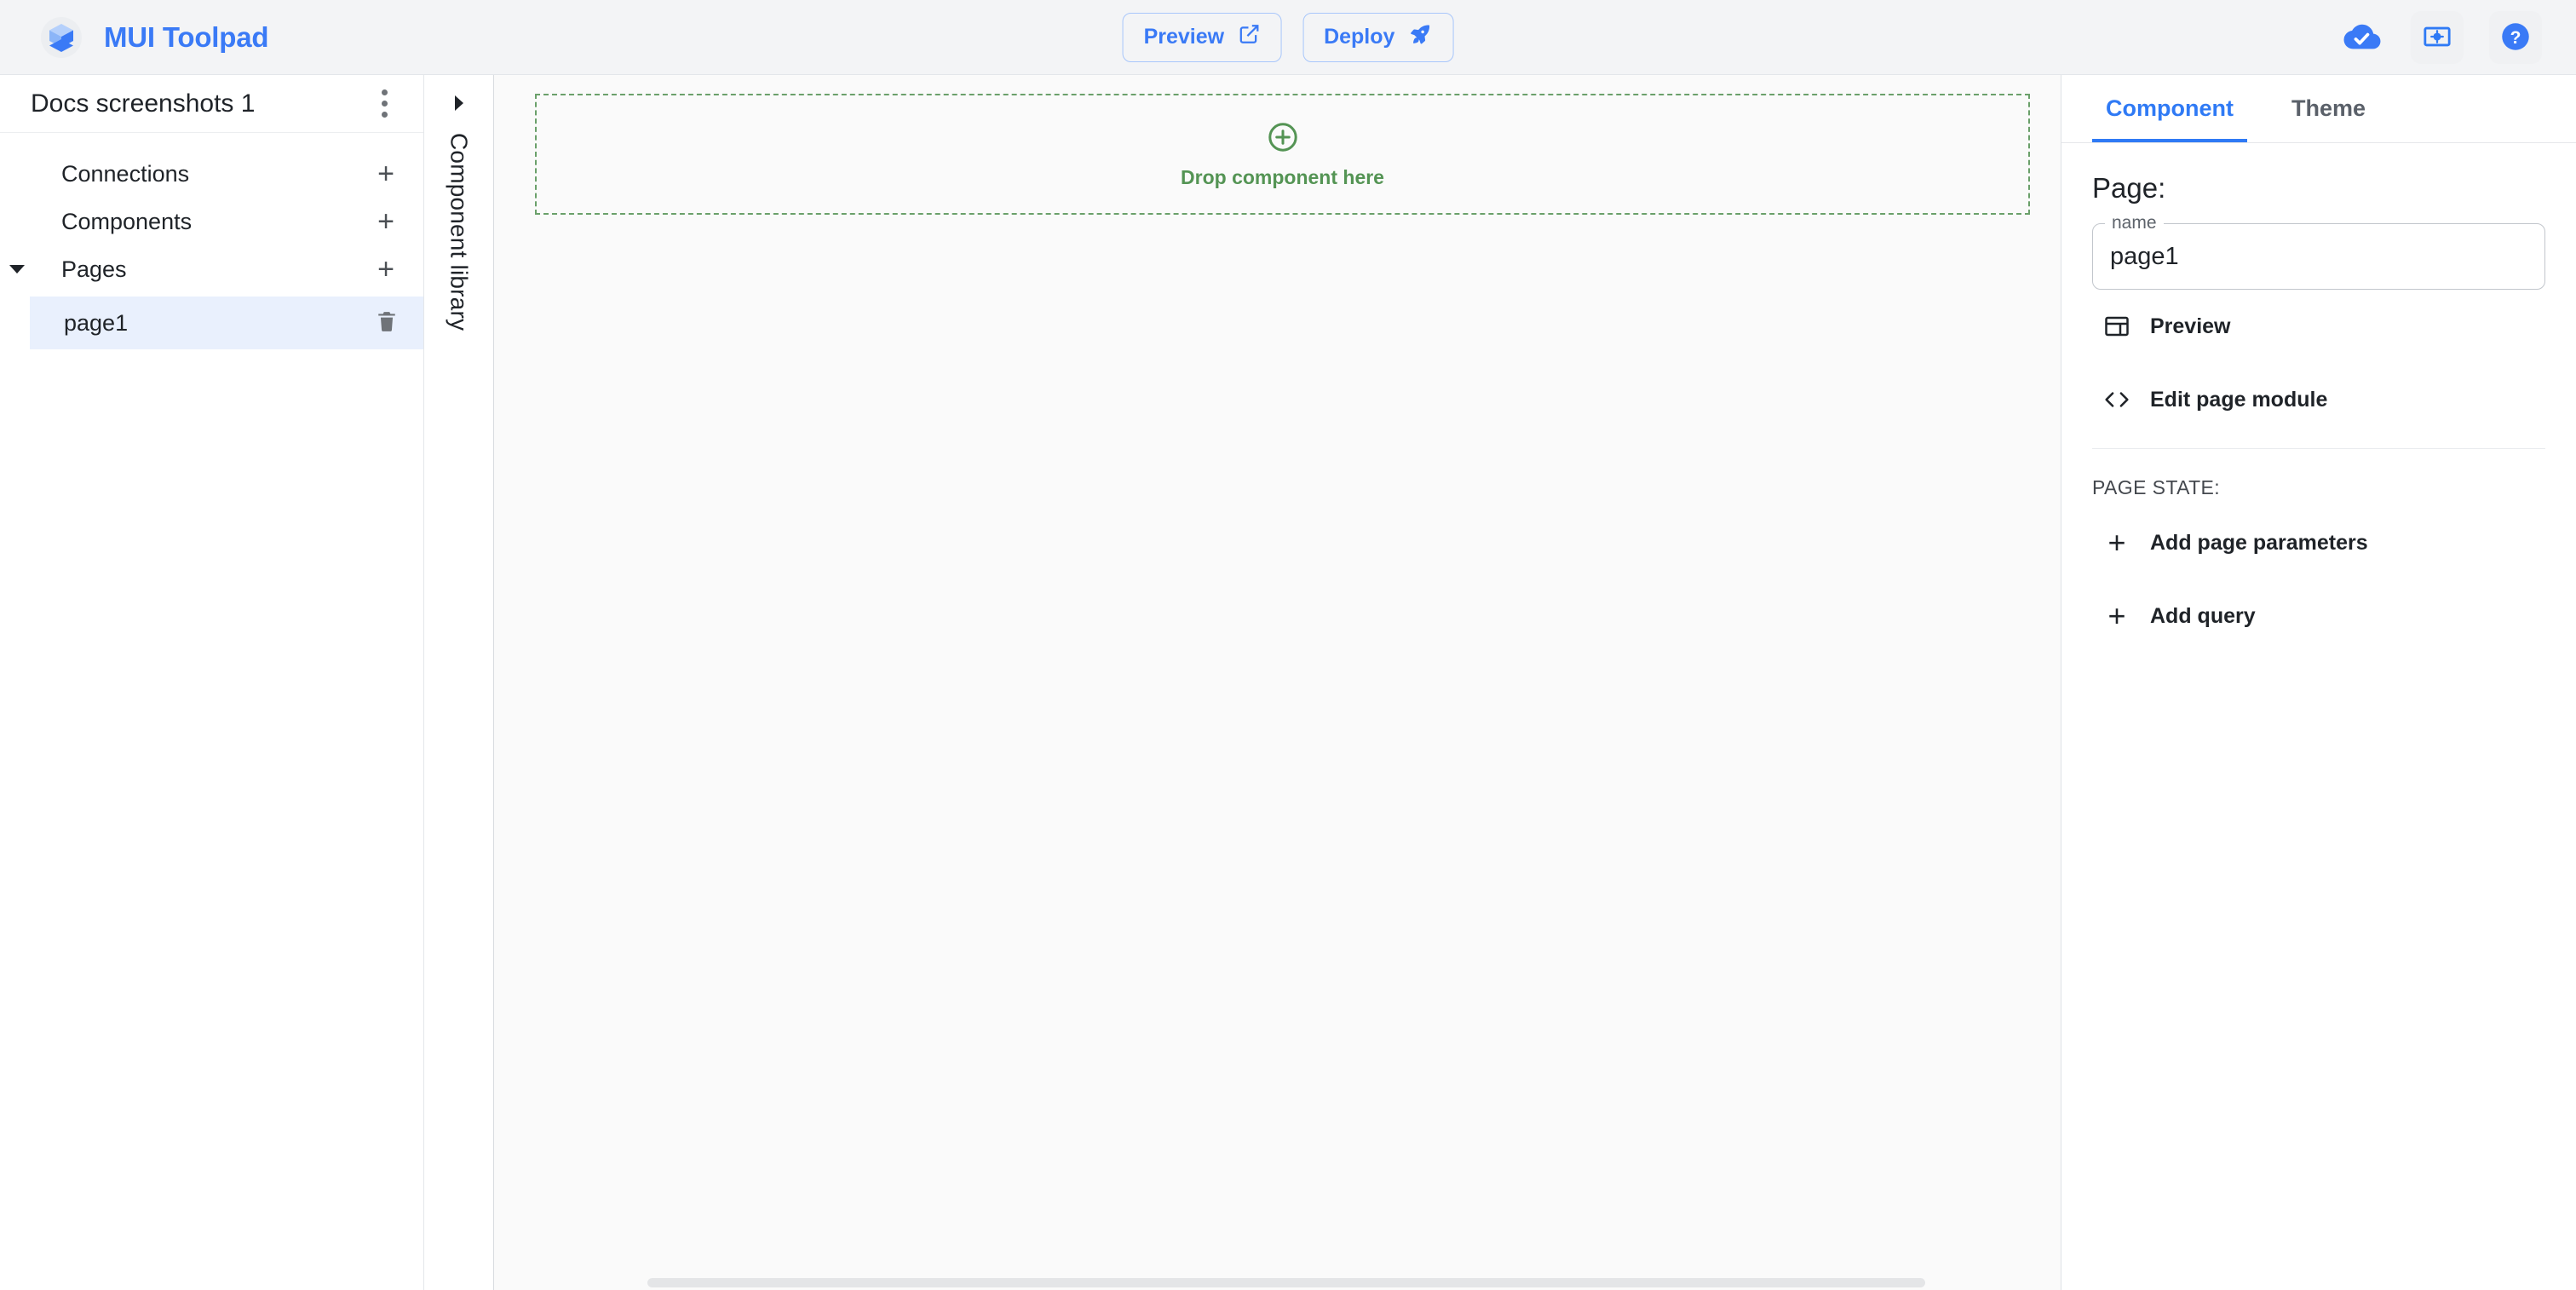 The image size is (2576, 1290). I want to click on sidebar-item-page1-label: page1, so click(97, 322).